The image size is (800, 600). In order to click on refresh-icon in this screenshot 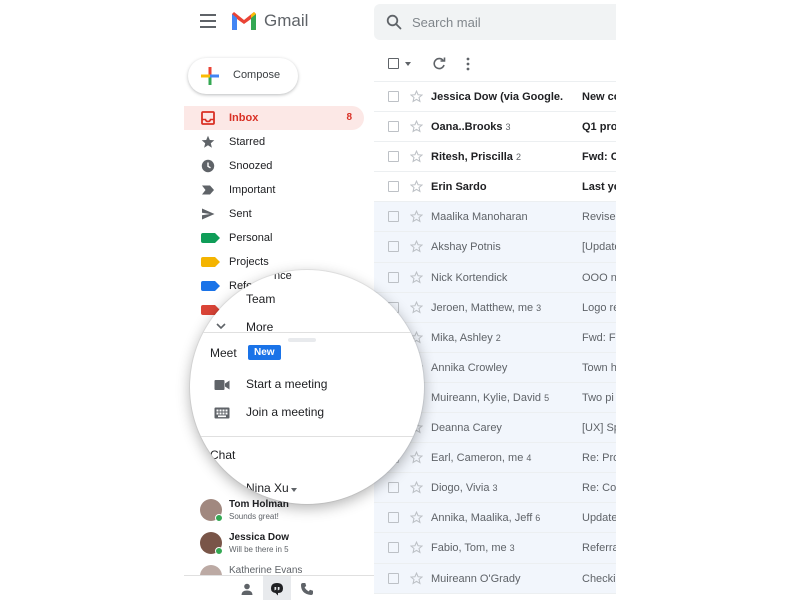, I will do `click(439, 64)`.